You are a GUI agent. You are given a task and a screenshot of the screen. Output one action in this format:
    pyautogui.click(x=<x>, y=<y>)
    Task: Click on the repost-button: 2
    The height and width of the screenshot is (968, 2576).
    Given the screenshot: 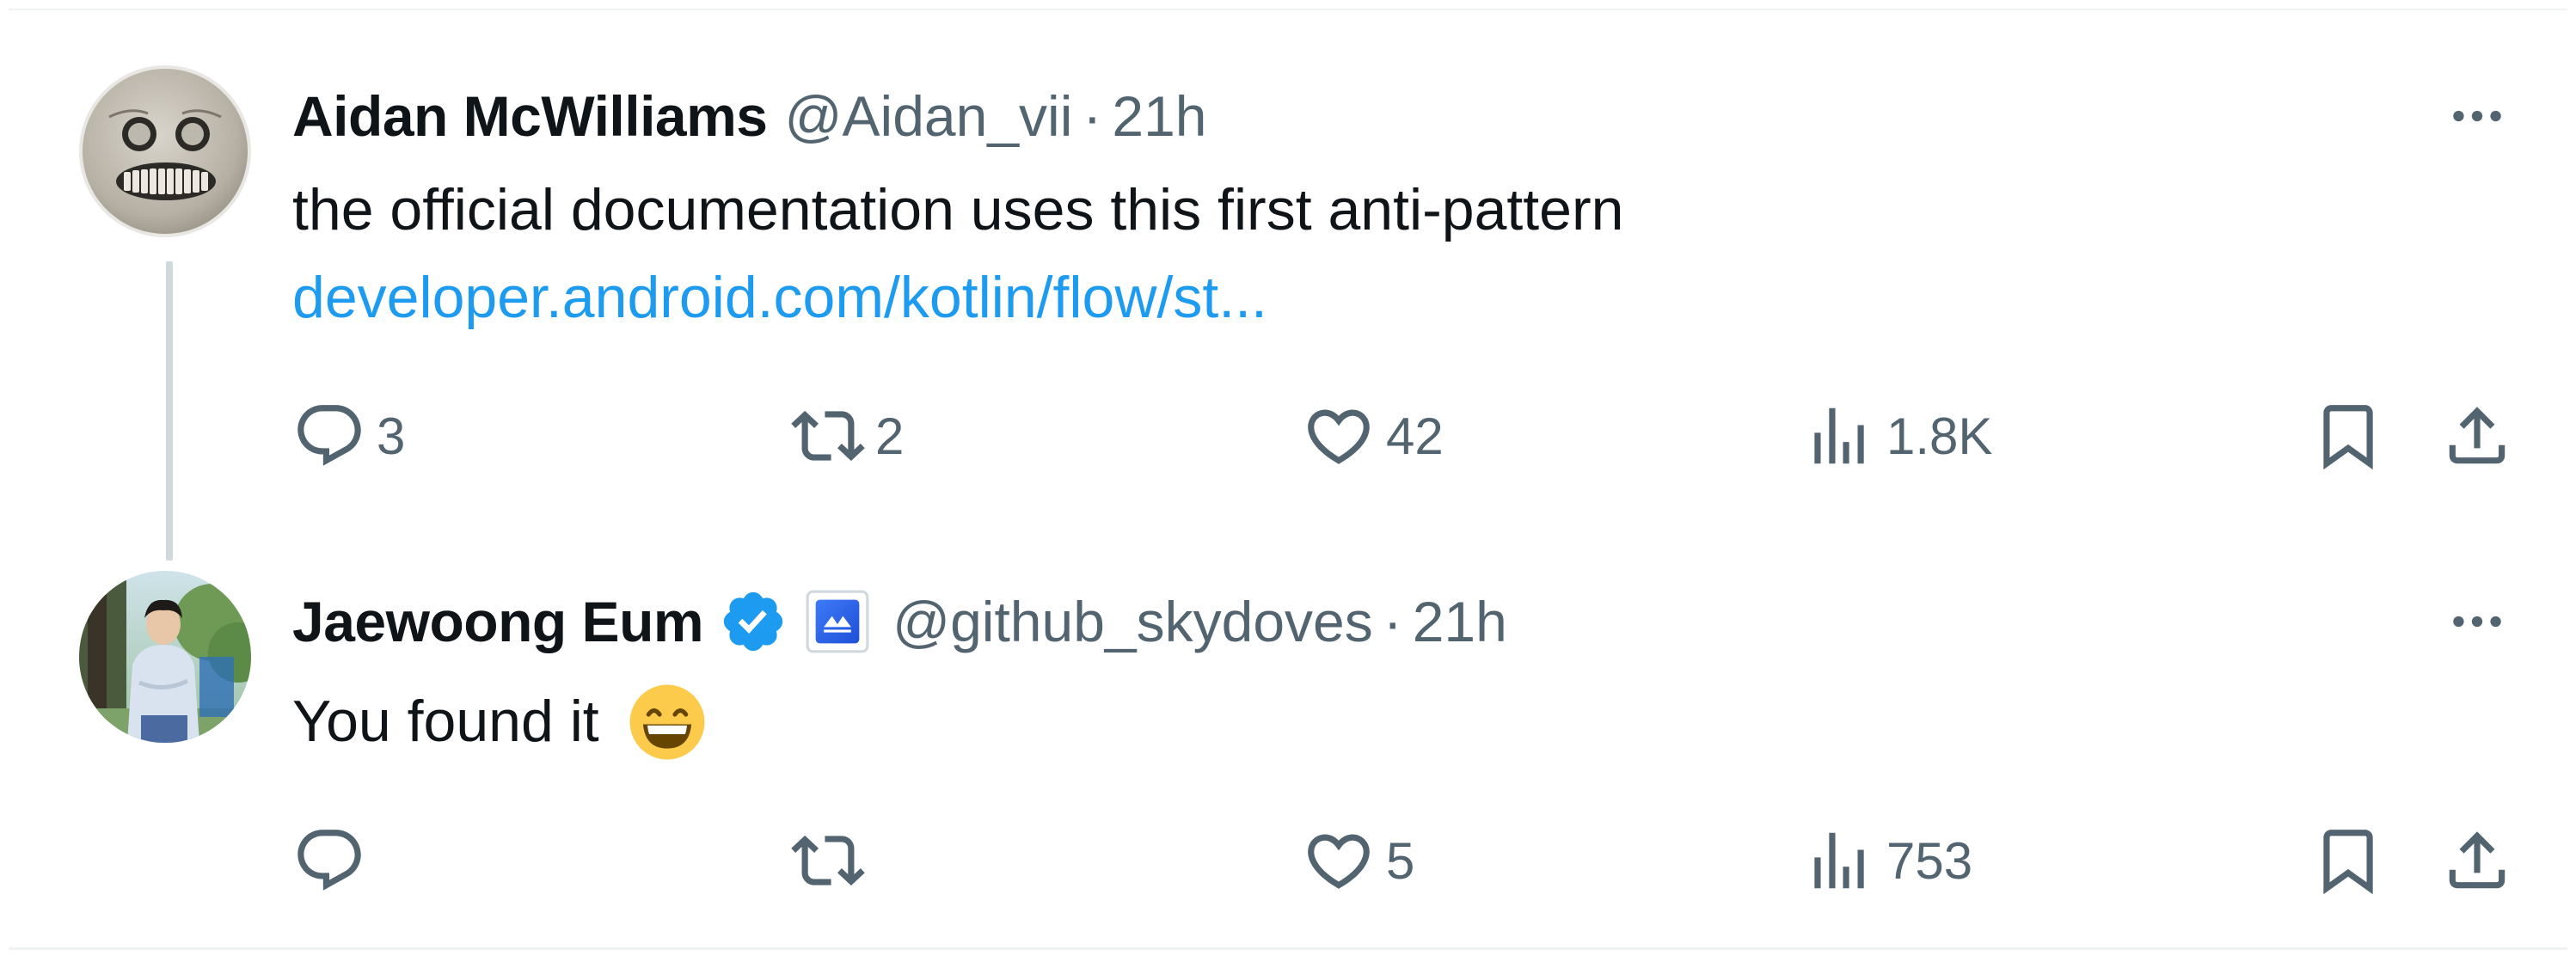 What is the action you would take?
    pyautogui.click(x=847, y=436)
    